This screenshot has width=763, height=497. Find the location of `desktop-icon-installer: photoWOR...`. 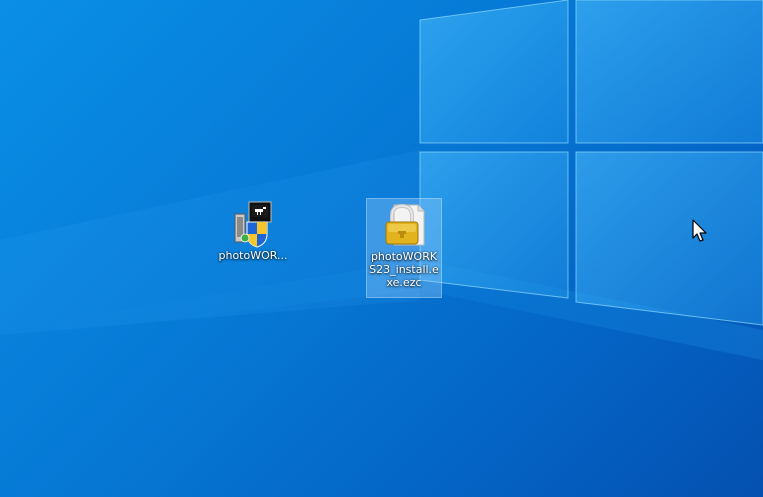

desktop-icon-installer: photoWOR... is located at coordinates (253, 231).